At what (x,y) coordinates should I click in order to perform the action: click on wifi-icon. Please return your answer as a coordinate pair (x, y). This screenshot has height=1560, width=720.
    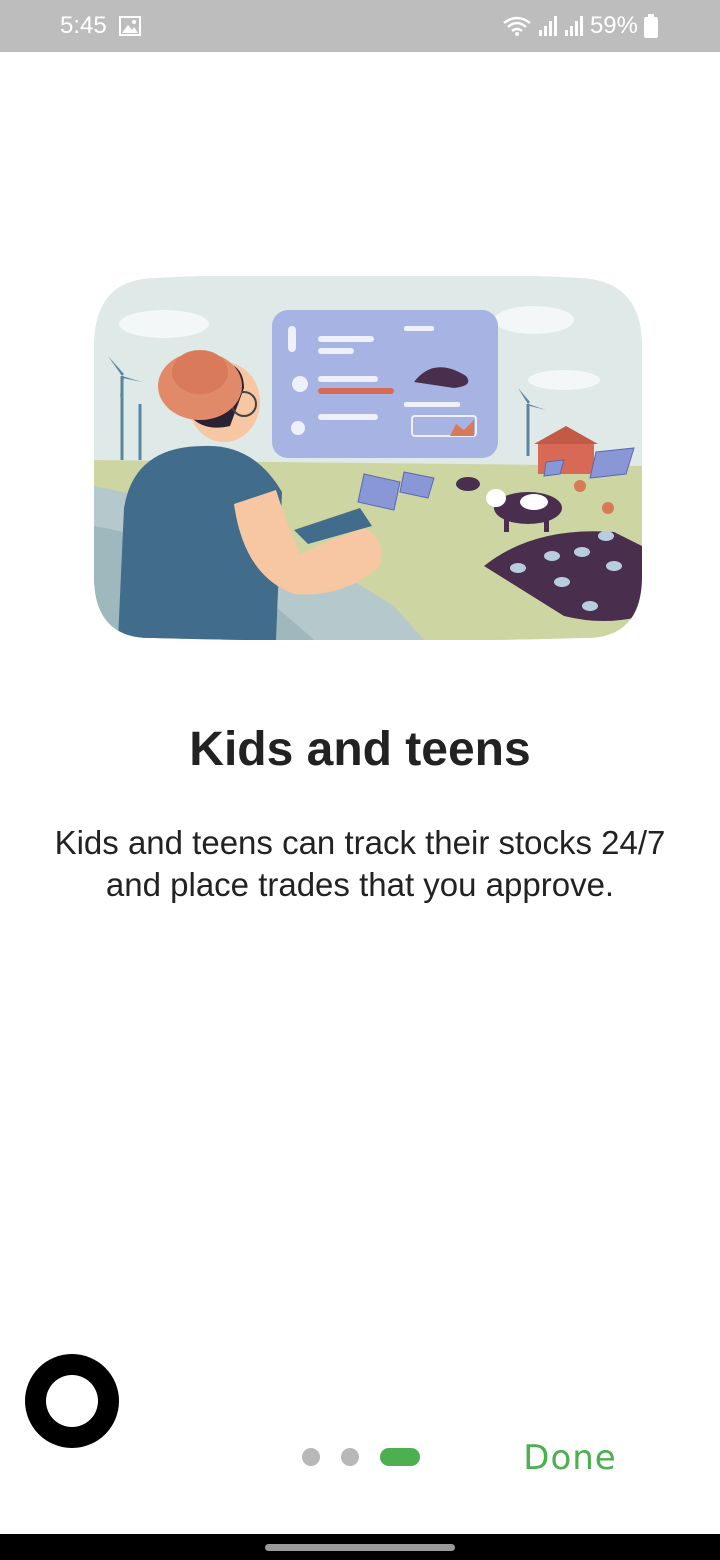
    Looking at the image, I should click on (517, 26).